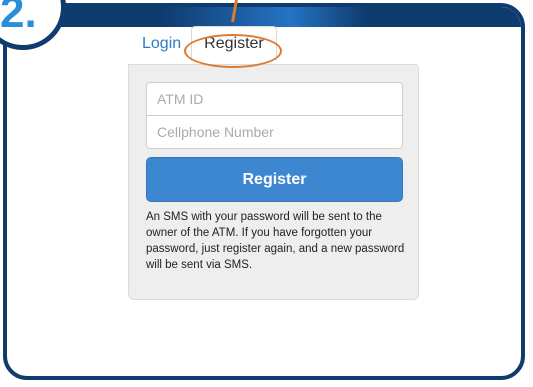 The height and width of the screenshot is (387, 533). What do you see at coordinates (274, 132) in the screenshot?
I see `cellphone-input` at bounding box center [274, 132].